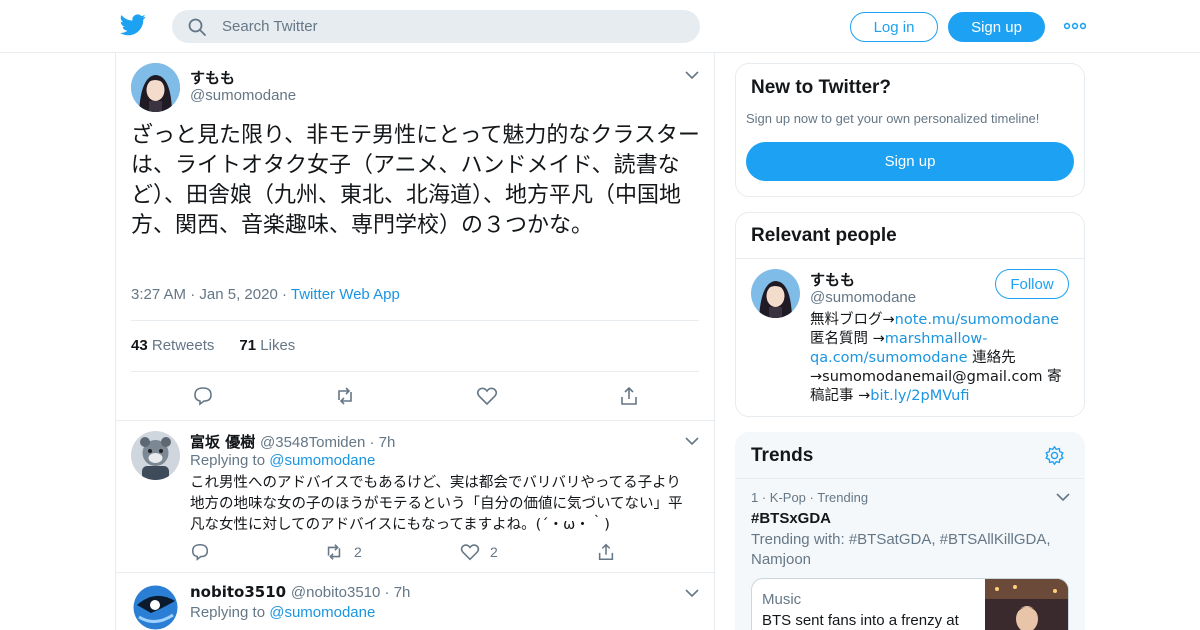  I want to click on trend-news-card: Music BTS sent fans into a frenzy at, so click(910, 604).